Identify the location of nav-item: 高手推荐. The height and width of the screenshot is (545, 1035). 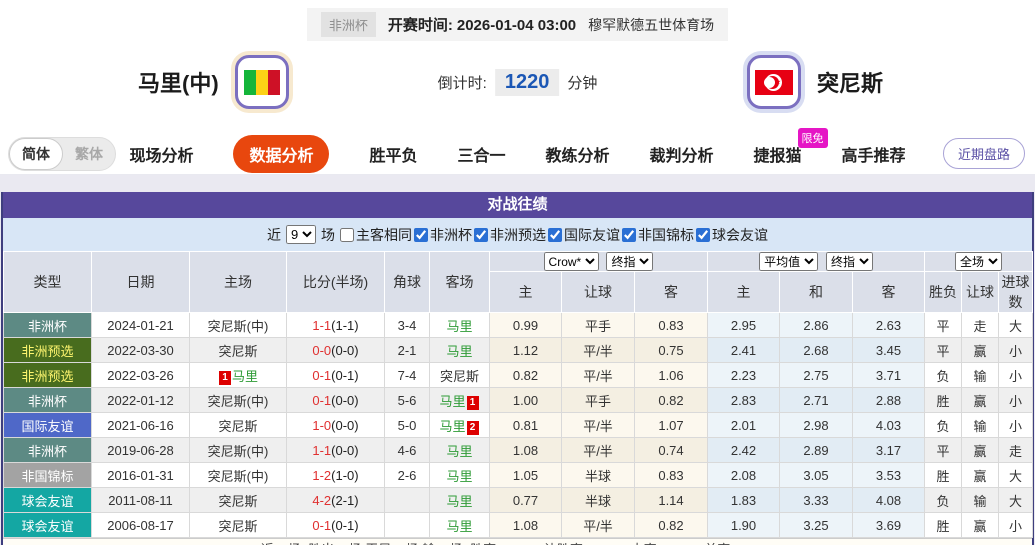
(874, 154).